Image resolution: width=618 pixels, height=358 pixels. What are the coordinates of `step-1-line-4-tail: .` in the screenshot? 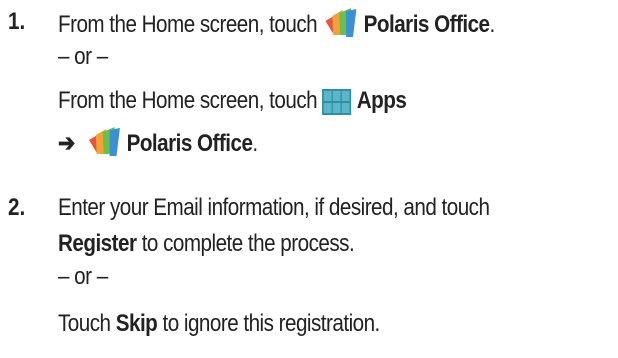 It's located at (255, 143).